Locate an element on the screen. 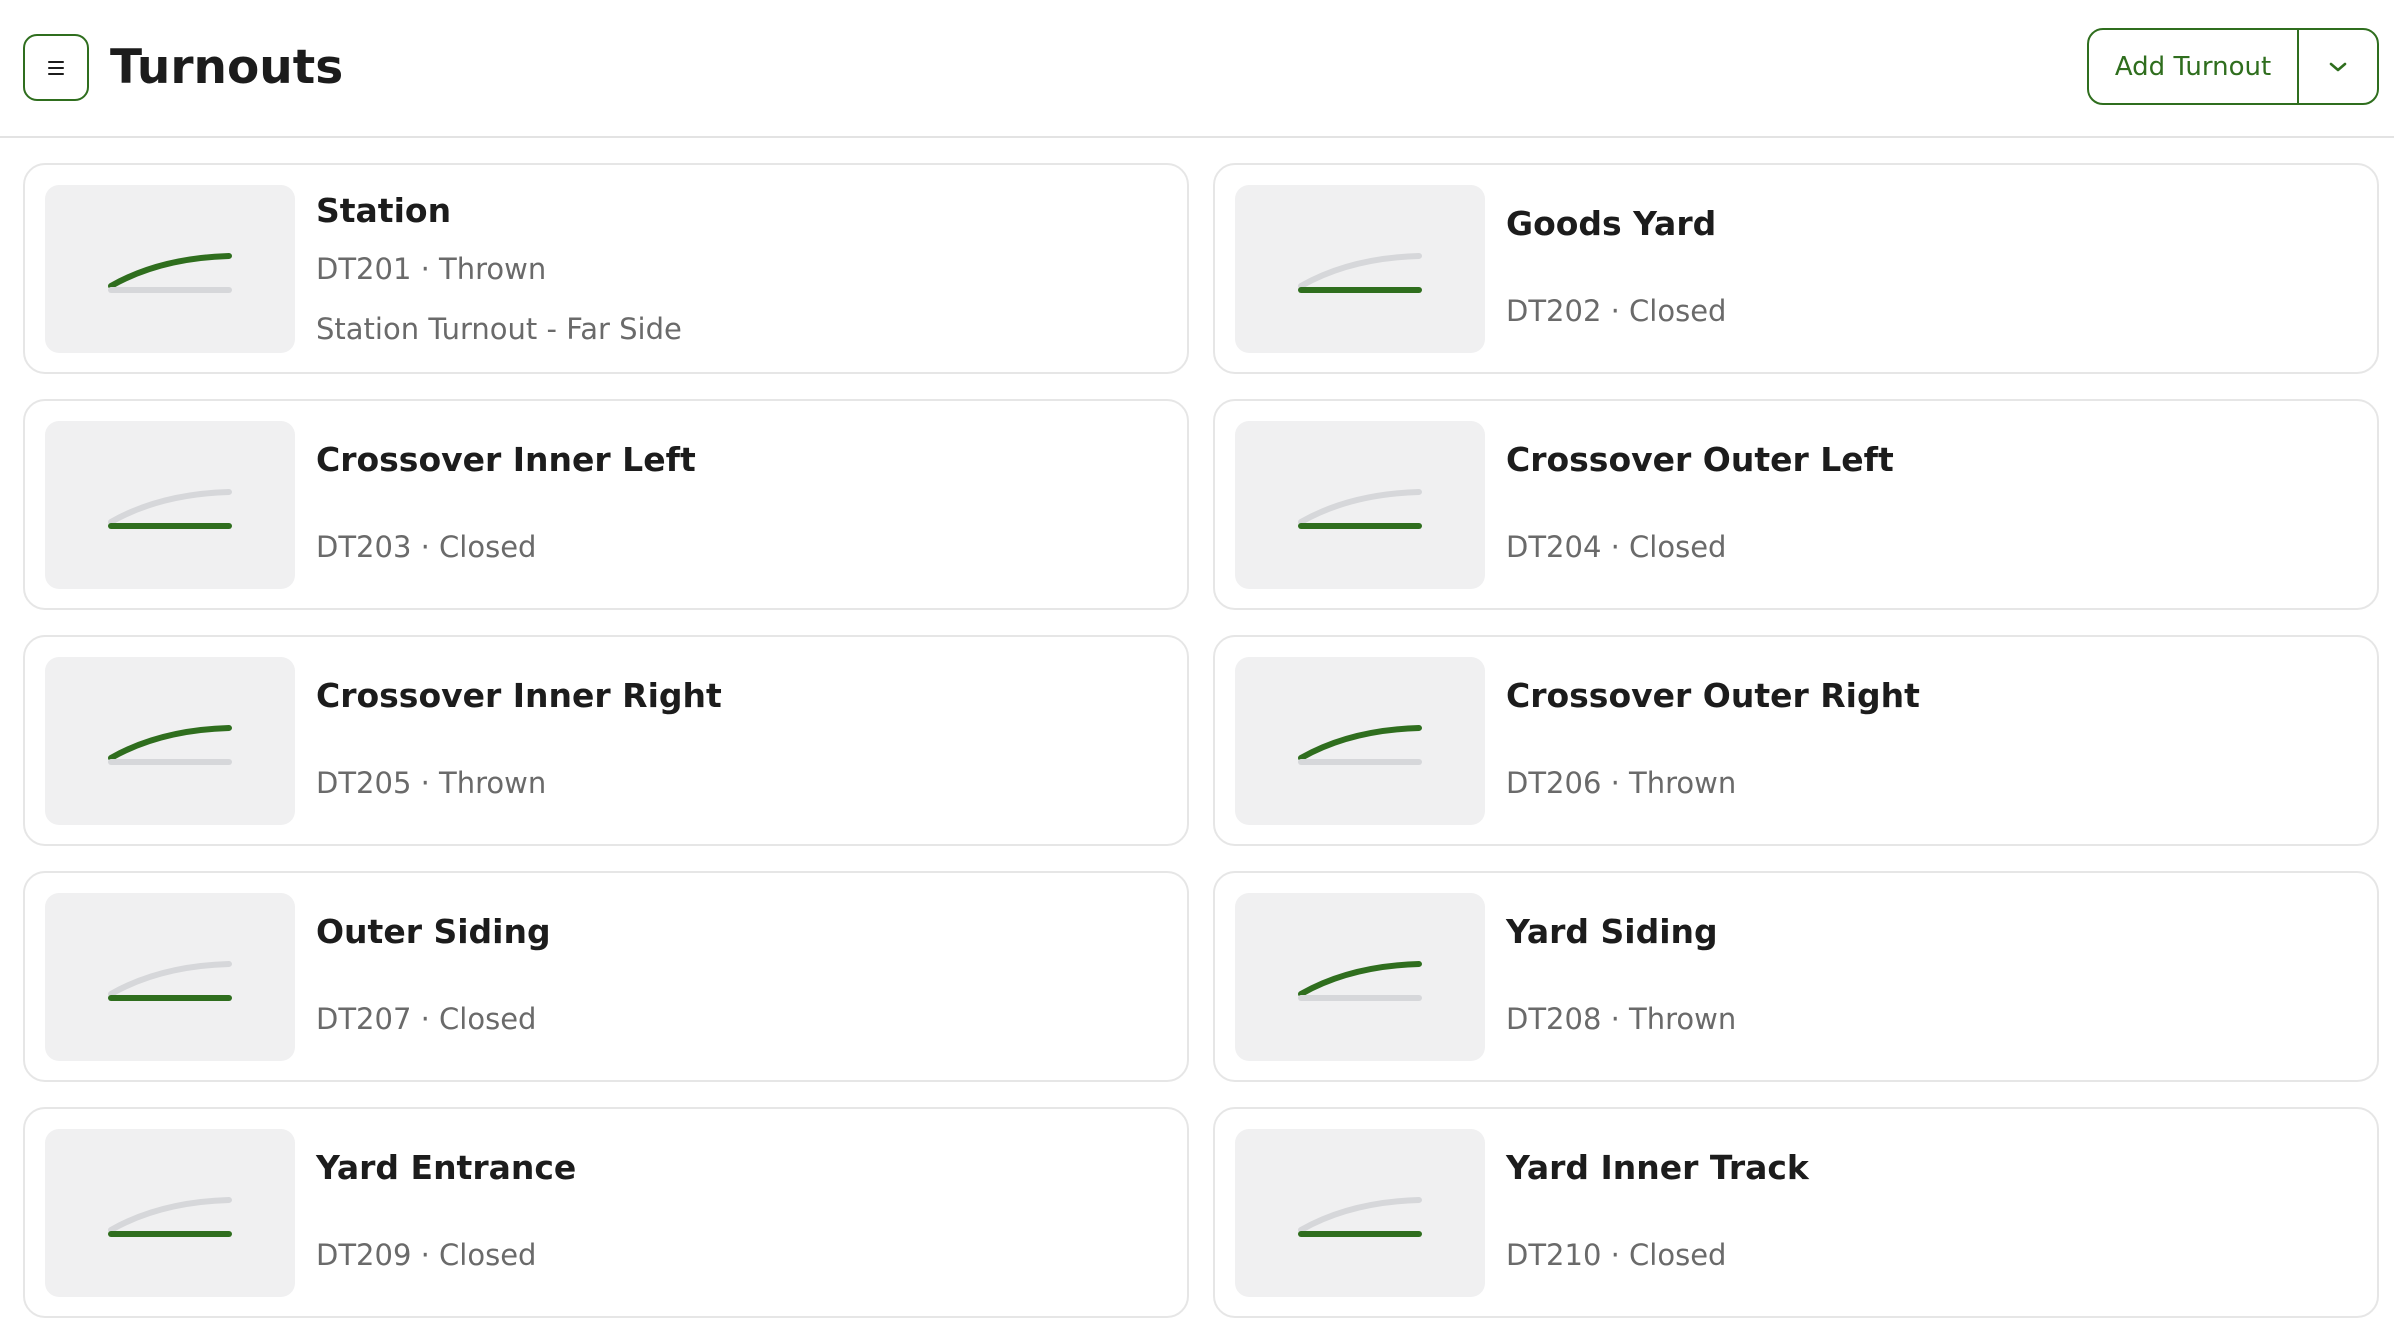 The width and height of the screenshot is (2394, 1332). turnout-address-state: DT208 · Thrown is located at coordinates (1621, 1019).